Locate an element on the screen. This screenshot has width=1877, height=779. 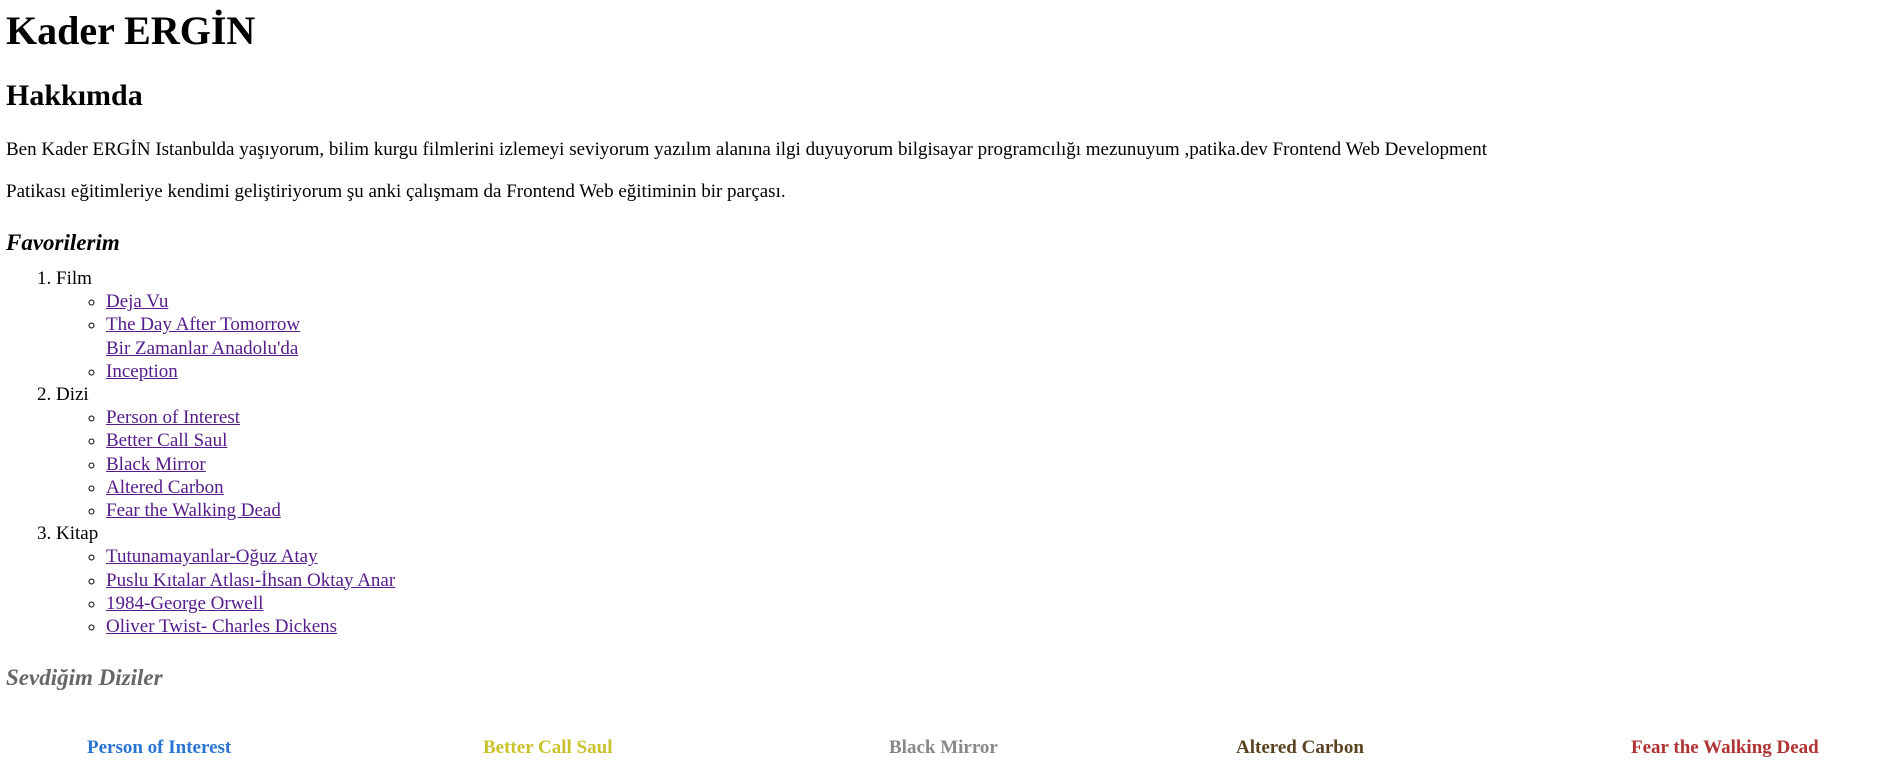
film-link-deja-vu: Deja Vu is located at coordinates (137, 301).